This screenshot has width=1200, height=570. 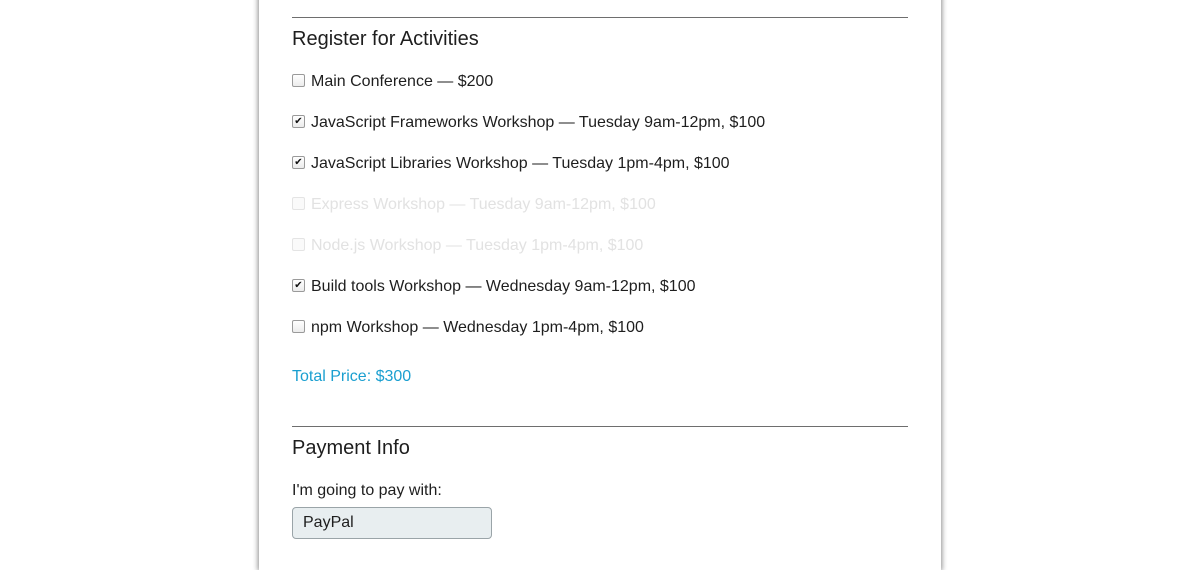 I want to click on activity-npm: npm Workshop — Wednesday 1pm-4pm, $100, so click(x=468, y=328).